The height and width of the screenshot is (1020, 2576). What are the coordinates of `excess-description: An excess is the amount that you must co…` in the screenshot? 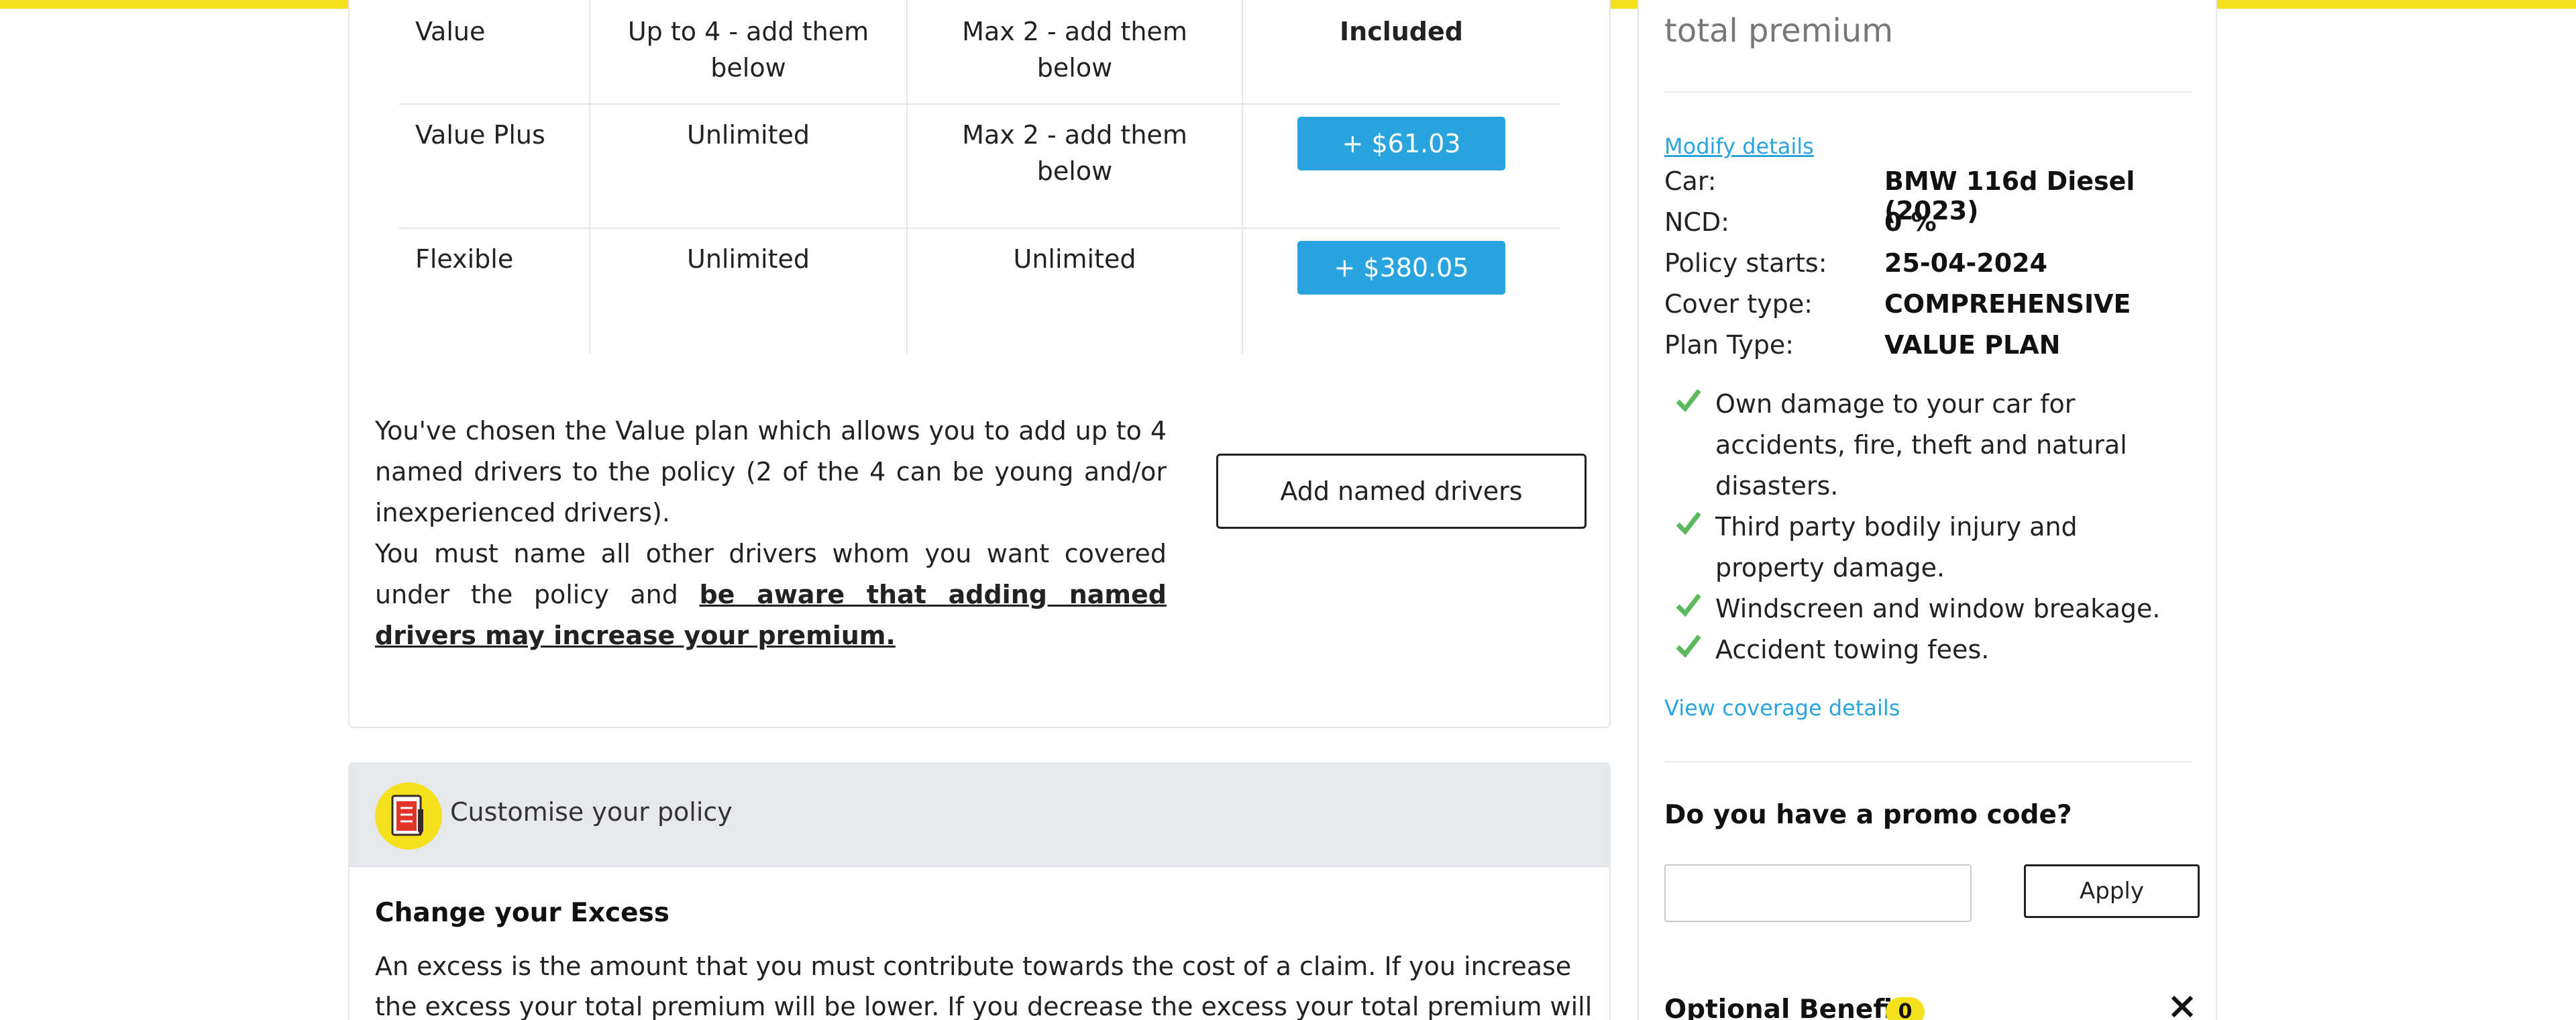 It's located at (984, 986).